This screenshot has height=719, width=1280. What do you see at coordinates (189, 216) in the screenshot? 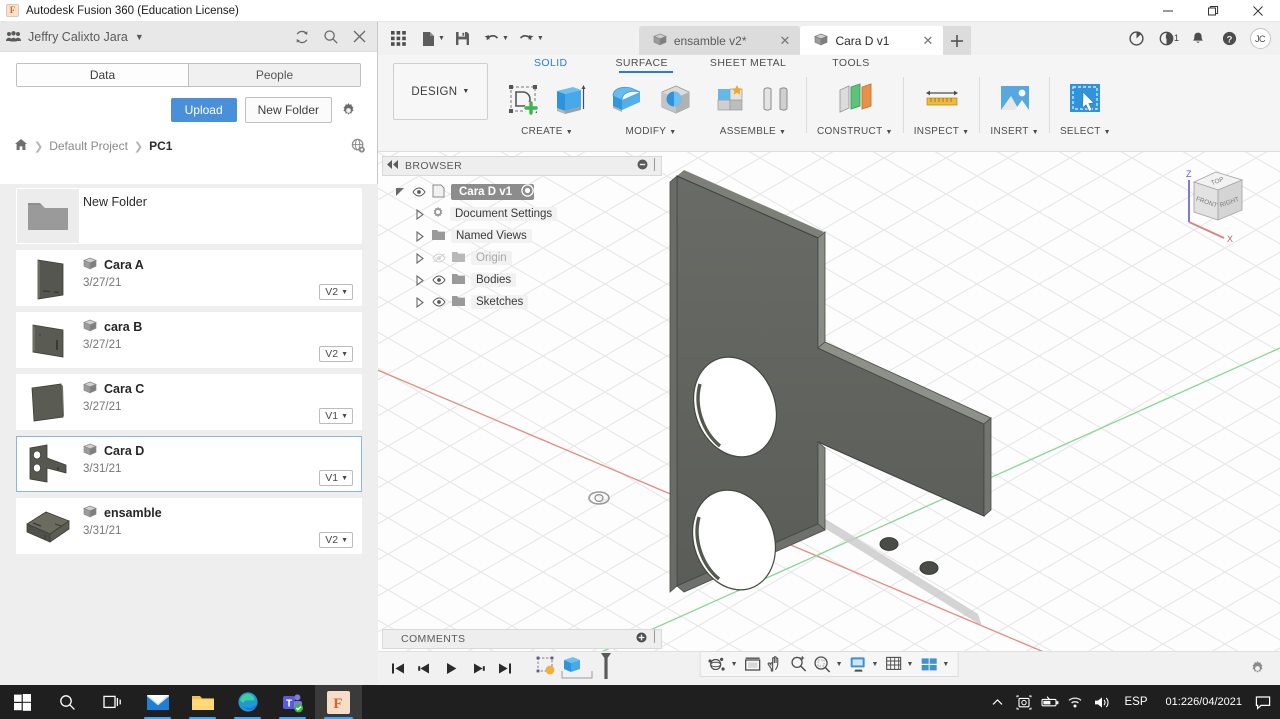
I see `list-item-folder: New Folder` at bounding box center [189, 216].